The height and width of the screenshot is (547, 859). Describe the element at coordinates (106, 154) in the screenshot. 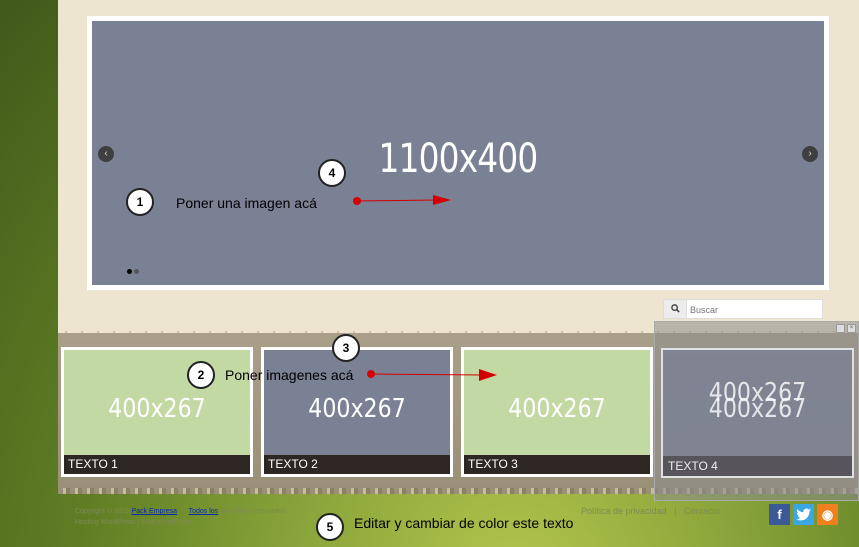

I see `slider-prev-arrow-icon: ‹` at that location.